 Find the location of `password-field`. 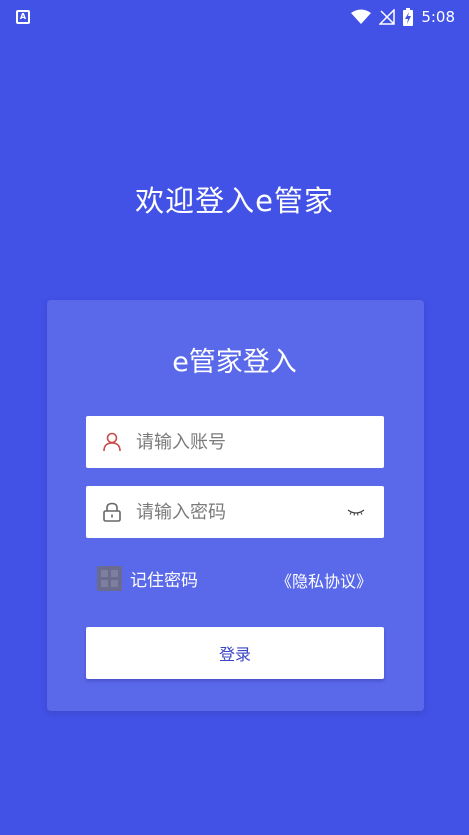

password-field is located at coordinates (235, 512).